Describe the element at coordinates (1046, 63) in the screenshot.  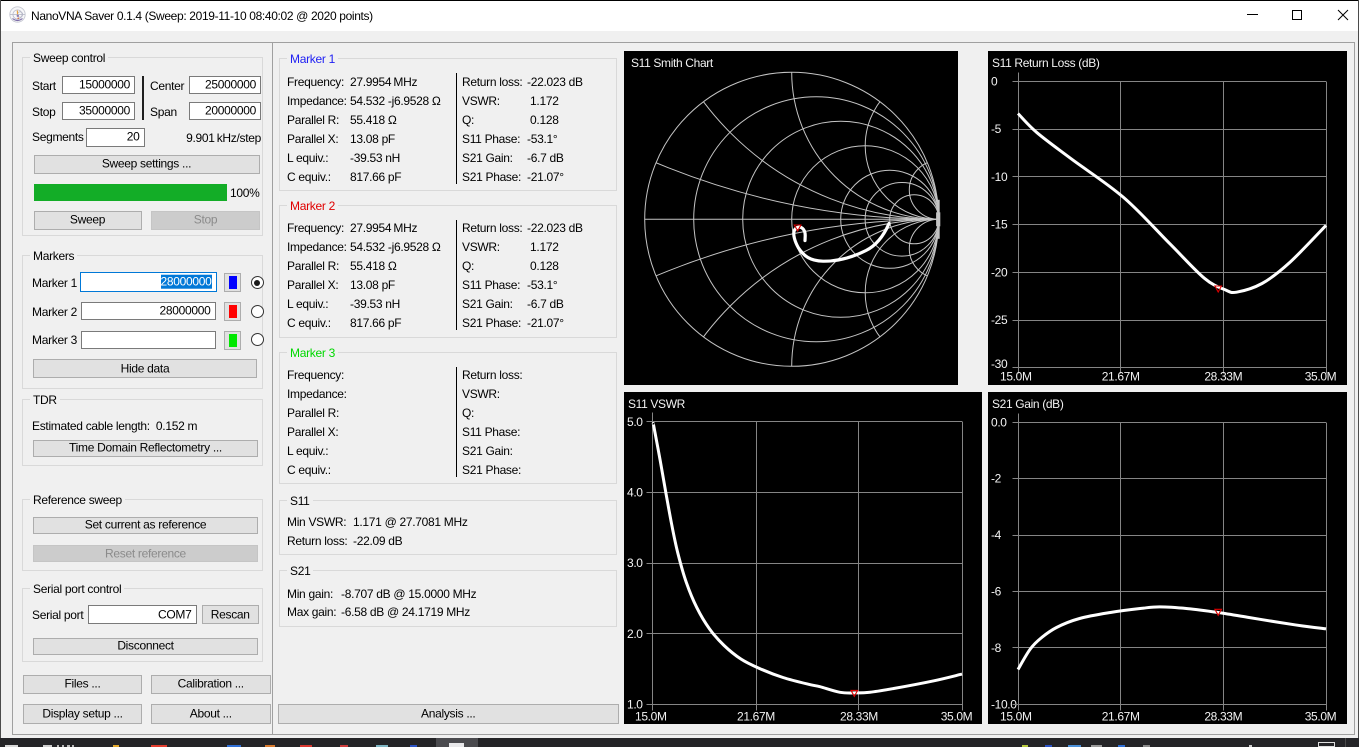
I see `svg-text: S11 Return Loss (dB)` at that location.